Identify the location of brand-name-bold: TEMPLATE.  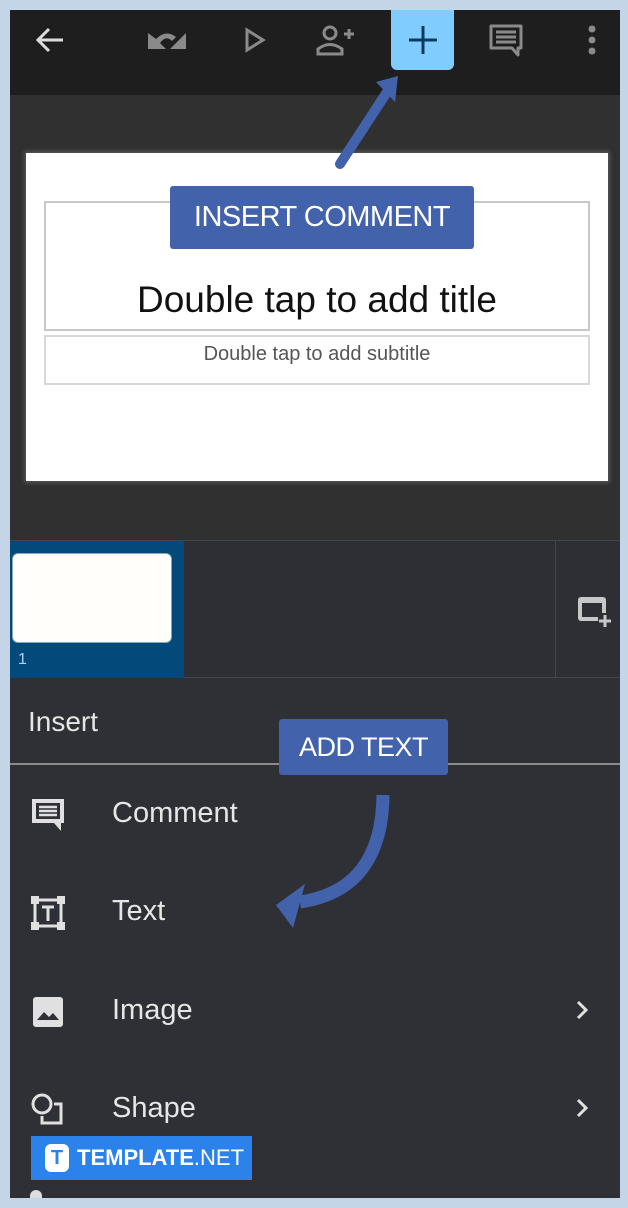
(135, 1157).